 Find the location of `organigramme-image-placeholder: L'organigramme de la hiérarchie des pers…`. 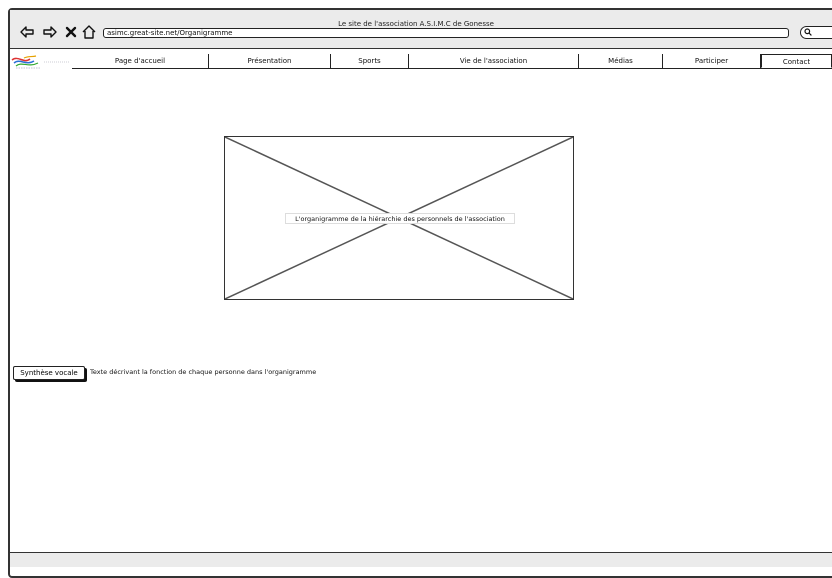

organigramme-image-placeholder: L'organigramme de la hiérarchie des pers… is located at coordinates (399, 218).